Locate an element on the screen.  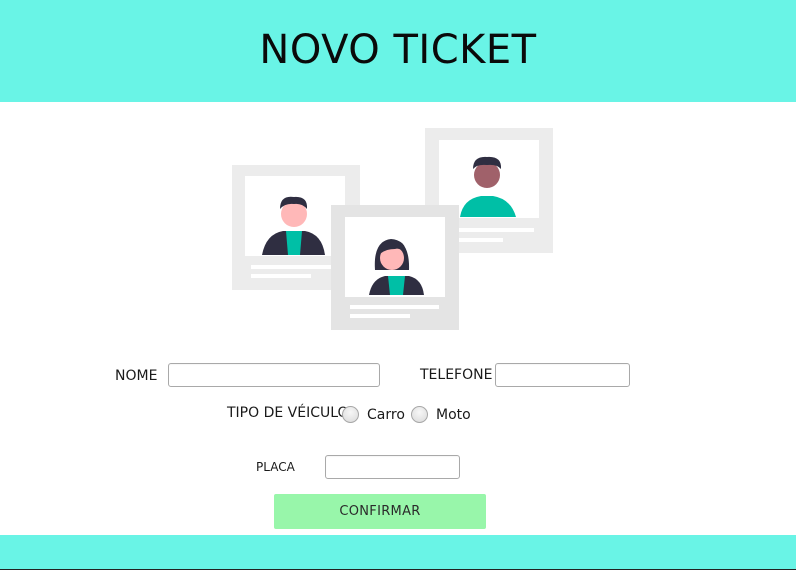
nome-label: NOME is located at coordinates (136, 376).